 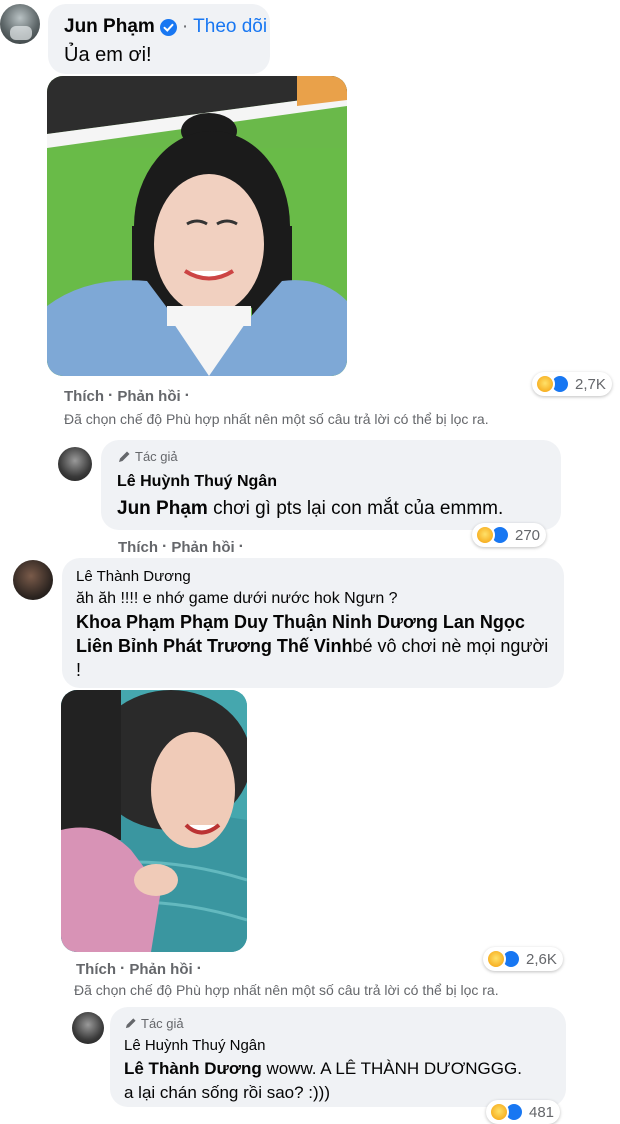 What do you see at coordinates (193, 1068) in the screenshot?
I see `mention-link: Lê Thành Dương` at bounding box center [193, 1068].